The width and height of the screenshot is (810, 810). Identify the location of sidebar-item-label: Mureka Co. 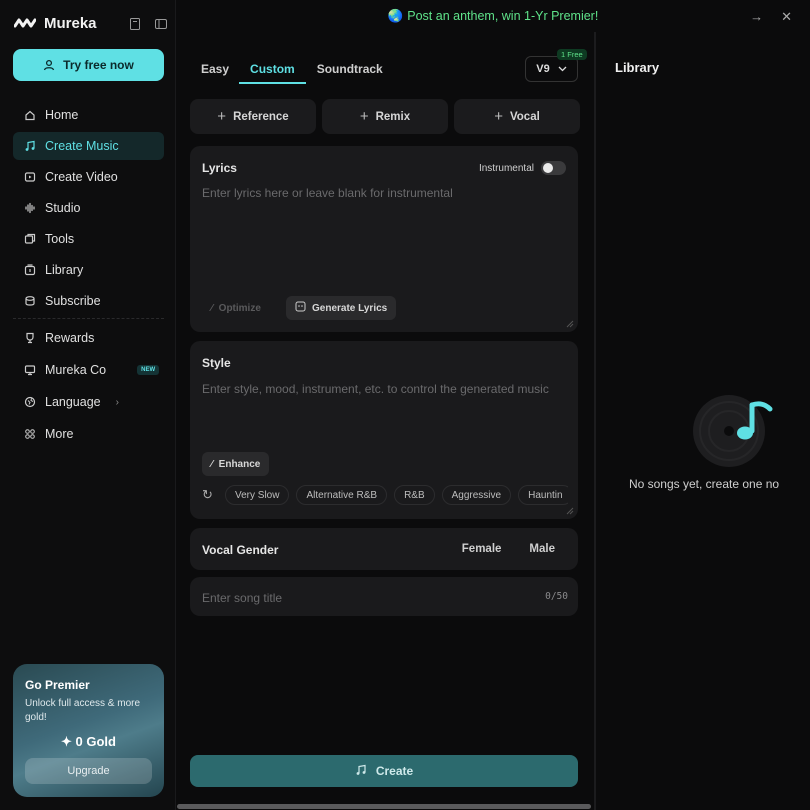
(76, 370).